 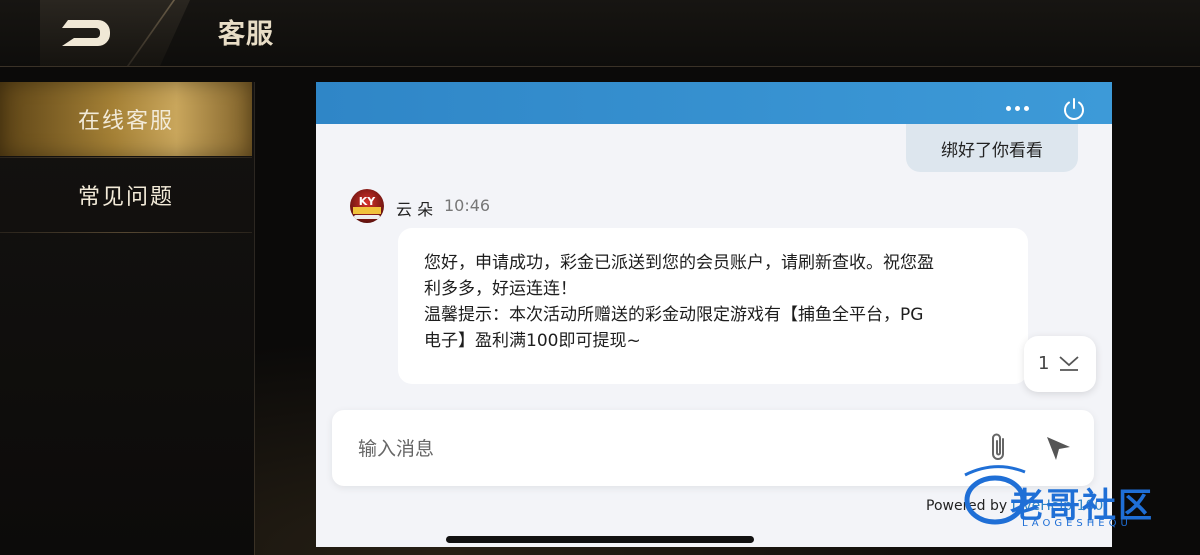 I want to click on top-bar: 客服, so click(x=600, y=33).